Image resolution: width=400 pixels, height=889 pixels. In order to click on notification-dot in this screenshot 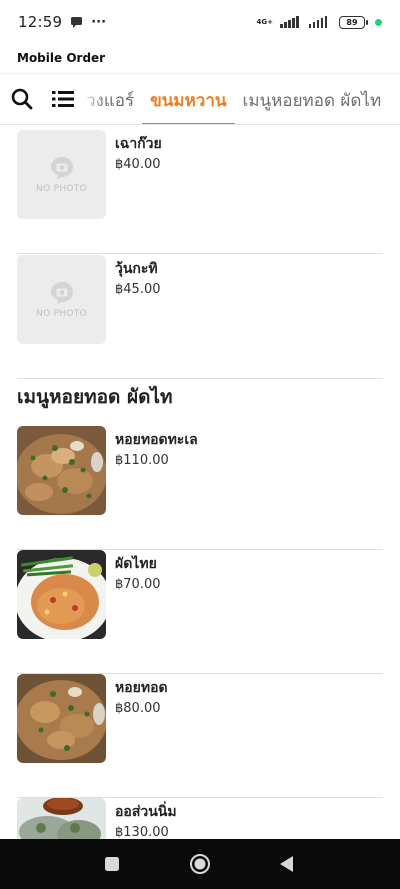, I will do `click(378, 22)`.